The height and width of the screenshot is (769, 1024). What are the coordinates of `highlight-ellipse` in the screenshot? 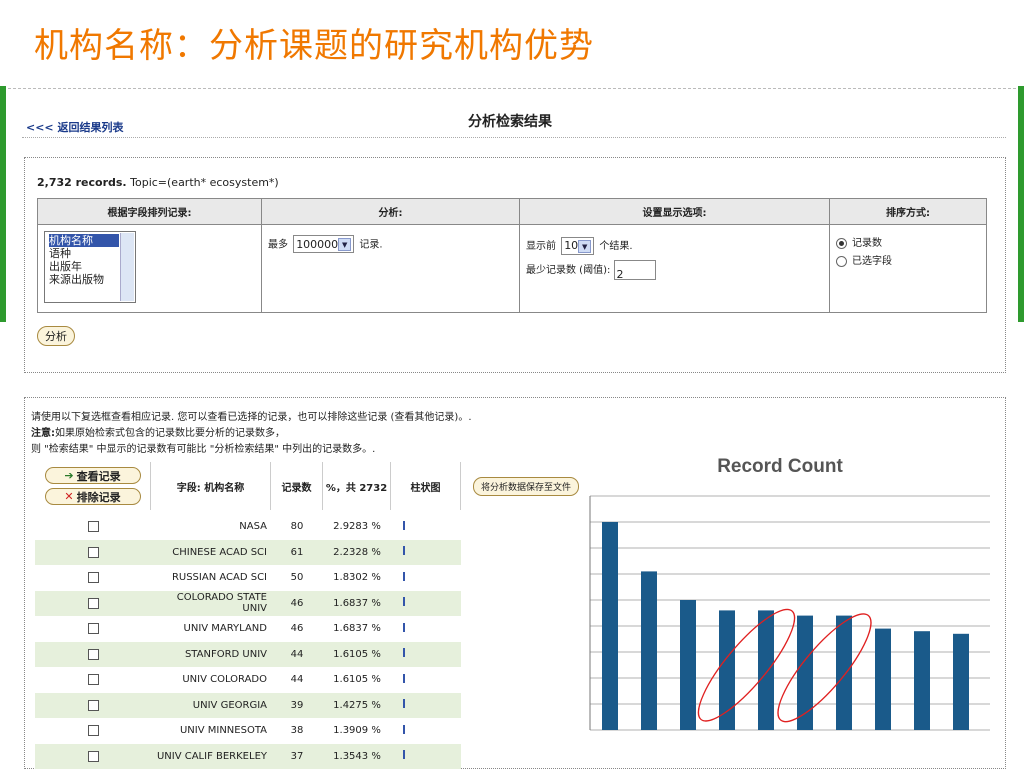 It's located at (747, 665).